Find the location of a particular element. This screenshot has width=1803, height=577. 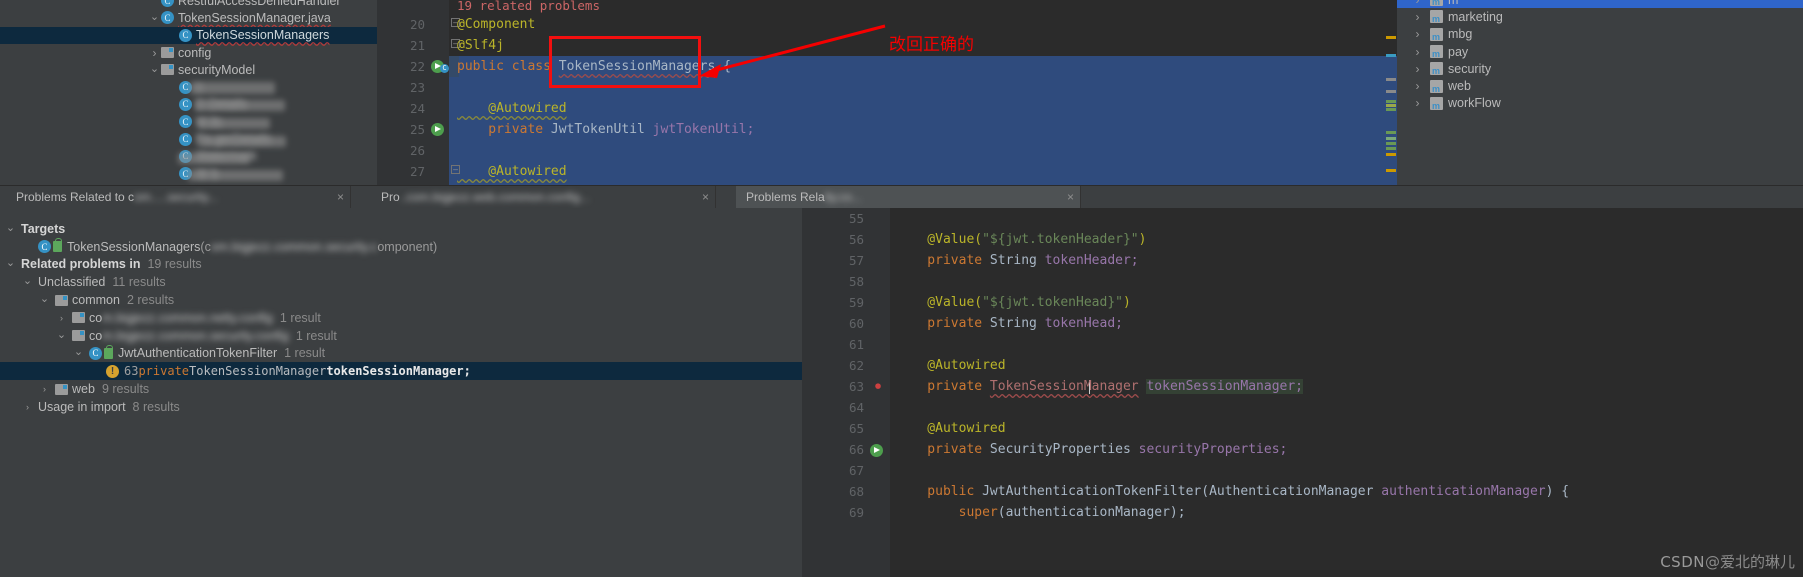

error-gutter-icon: ⏺ is located at coordinates (878, 386).